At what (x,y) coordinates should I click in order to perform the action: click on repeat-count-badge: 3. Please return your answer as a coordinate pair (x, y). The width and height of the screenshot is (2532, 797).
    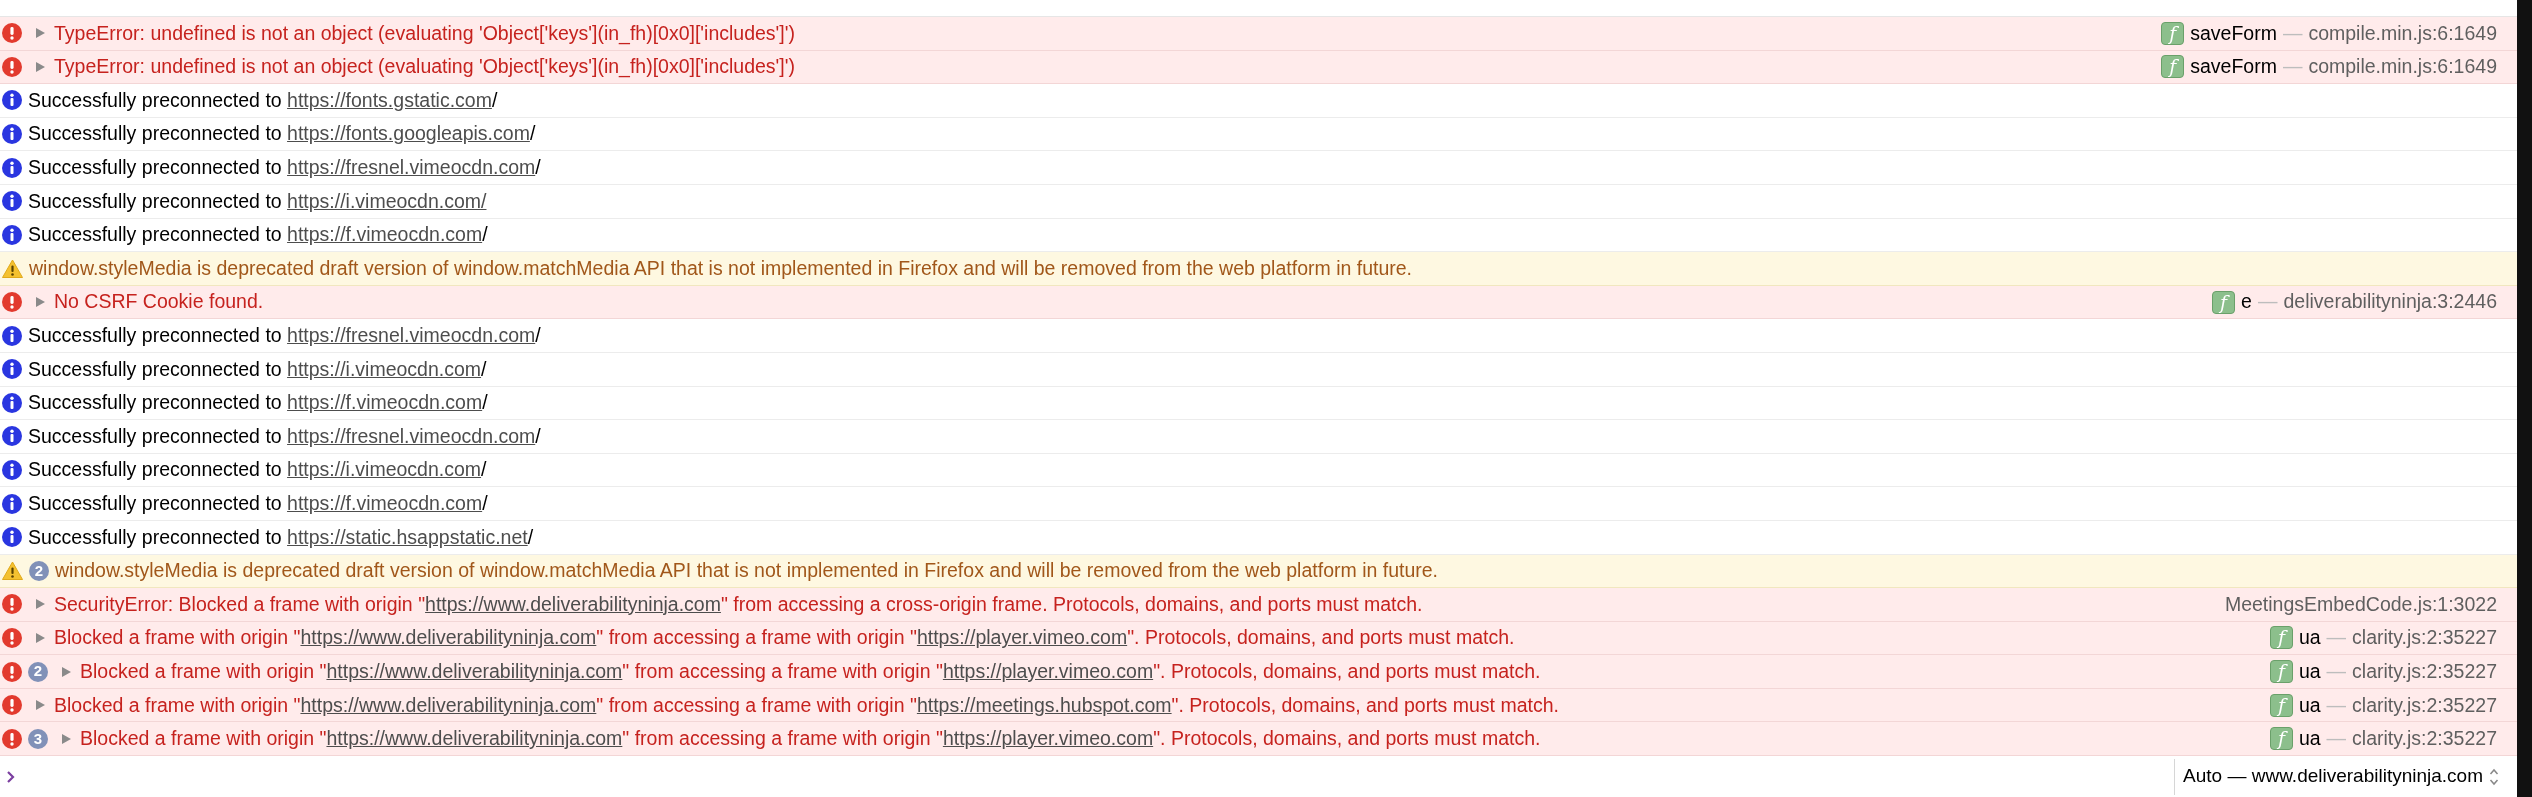
    Looking at the image, I should click on (38, 738).